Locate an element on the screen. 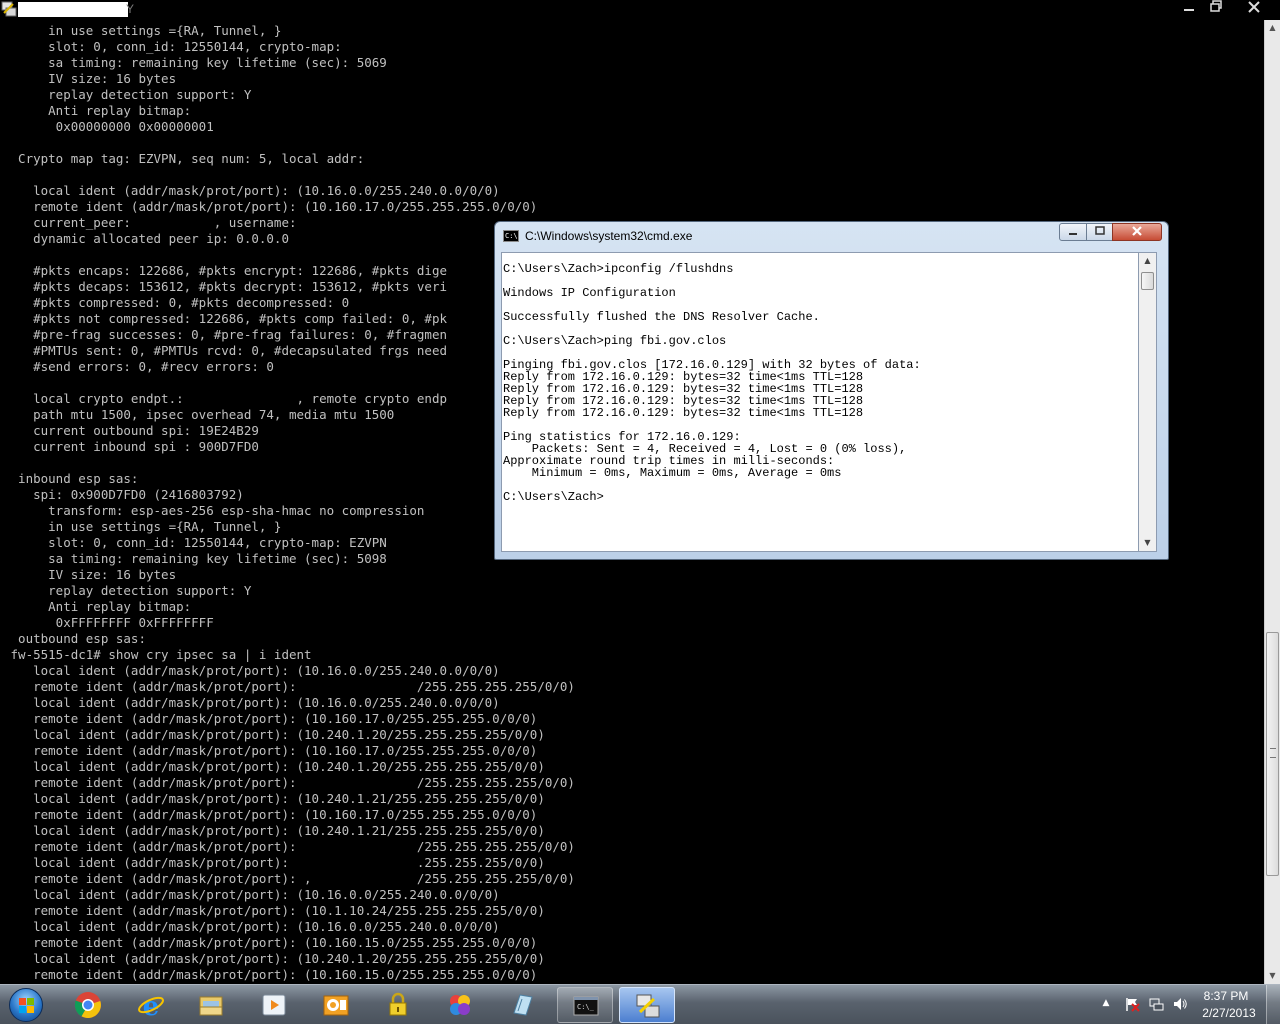 The width and height of the screenshot is (1280, 1024). cmd-scrollbar-thumb is located at coordinates (1147, 281).